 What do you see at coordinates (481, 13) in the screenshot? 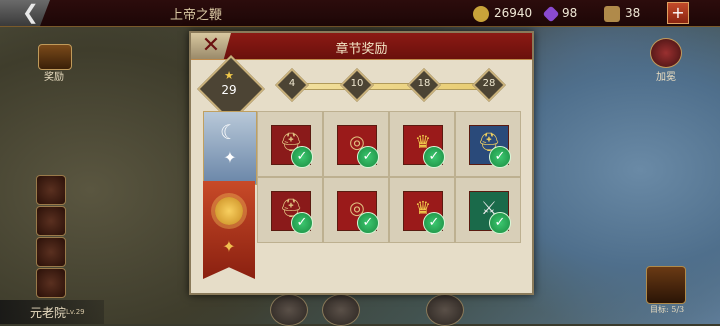
I see `coin-icon` at bounding box center [481, 13].